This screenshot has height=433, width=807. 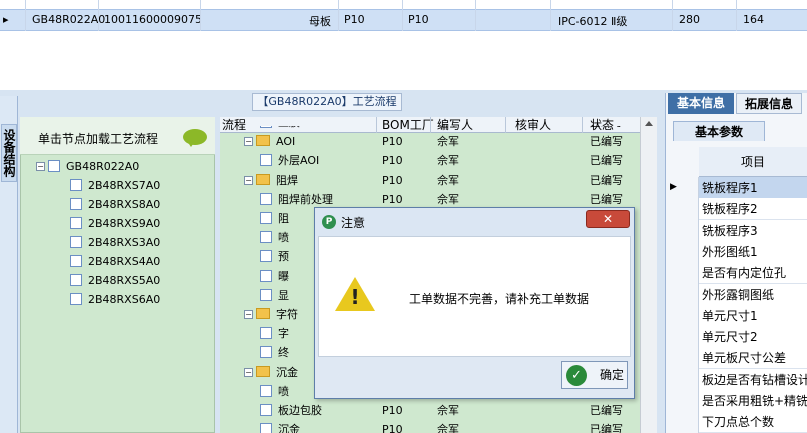 I want to click on tree-node: 2B48RXS4A0, so click(x=115, y=262).